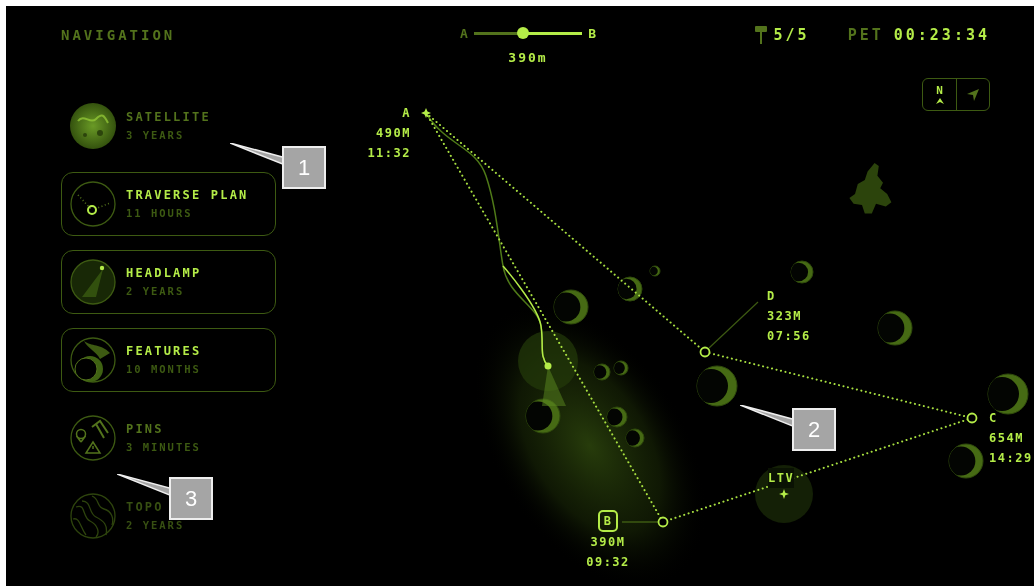 Image resolution: width=1034 pixels, height=586 pixels. What do you see at coordinates (187, 196) in the screenshot?
I see `layer-title: TRAVERSE PLAN` at bounding box center [187, 196].